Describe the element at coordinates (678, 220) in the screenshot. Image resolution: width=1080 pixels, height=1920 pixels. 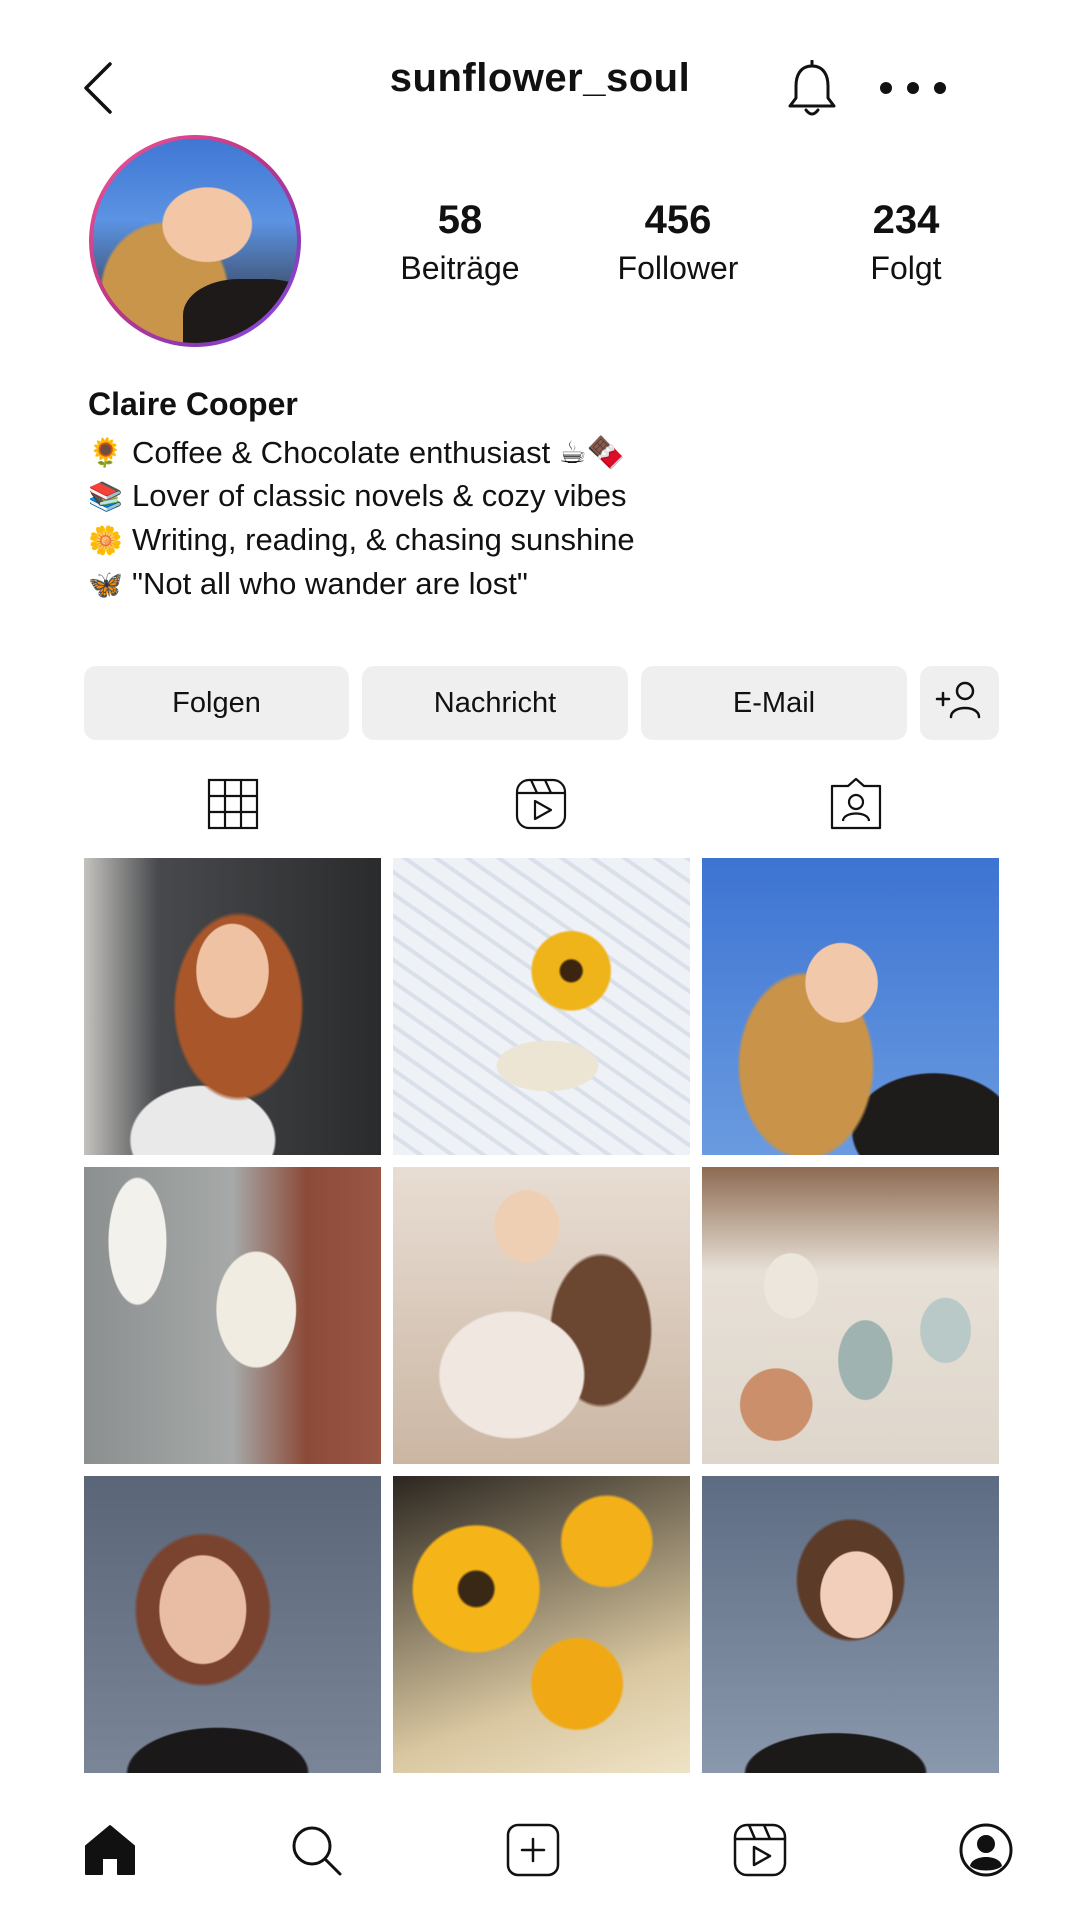
I see `stat-followers-count: 456` at that location.